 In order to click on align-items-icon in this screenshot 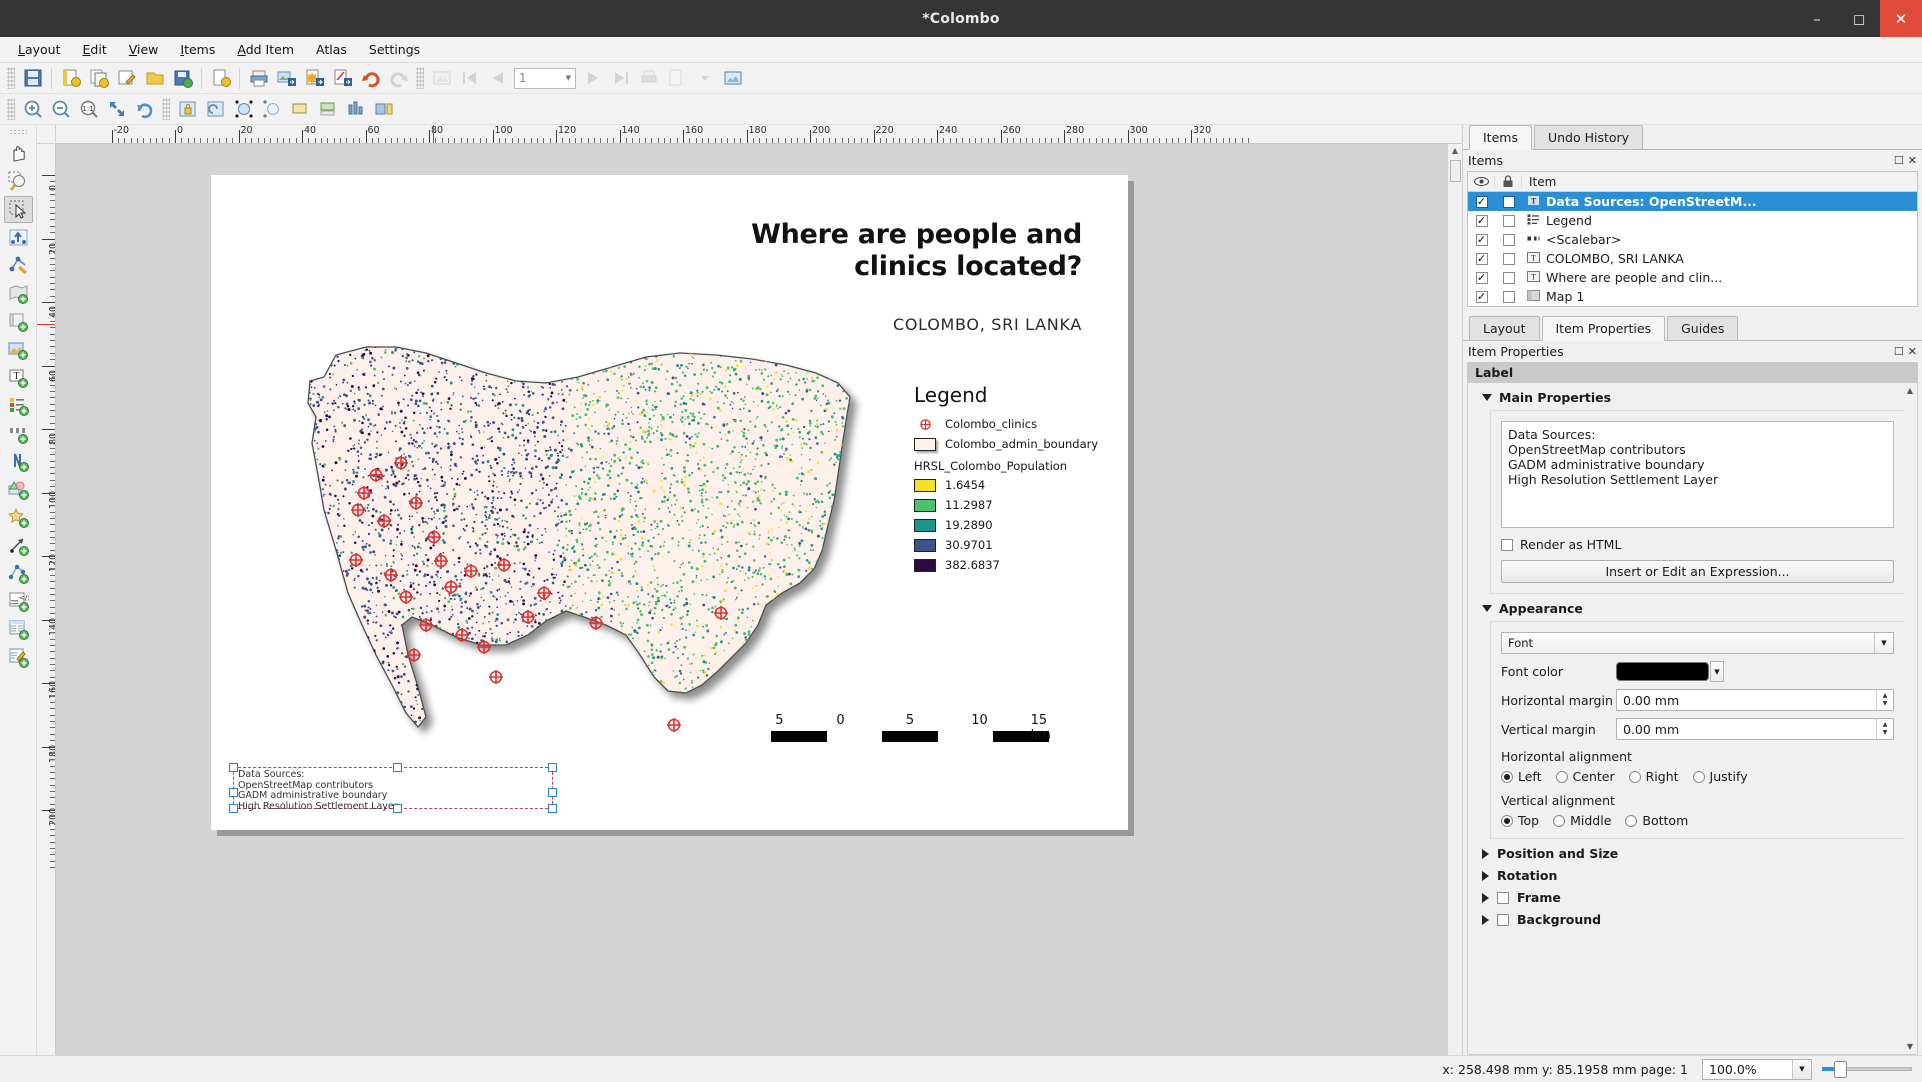, I will do `click(355, 109)`.